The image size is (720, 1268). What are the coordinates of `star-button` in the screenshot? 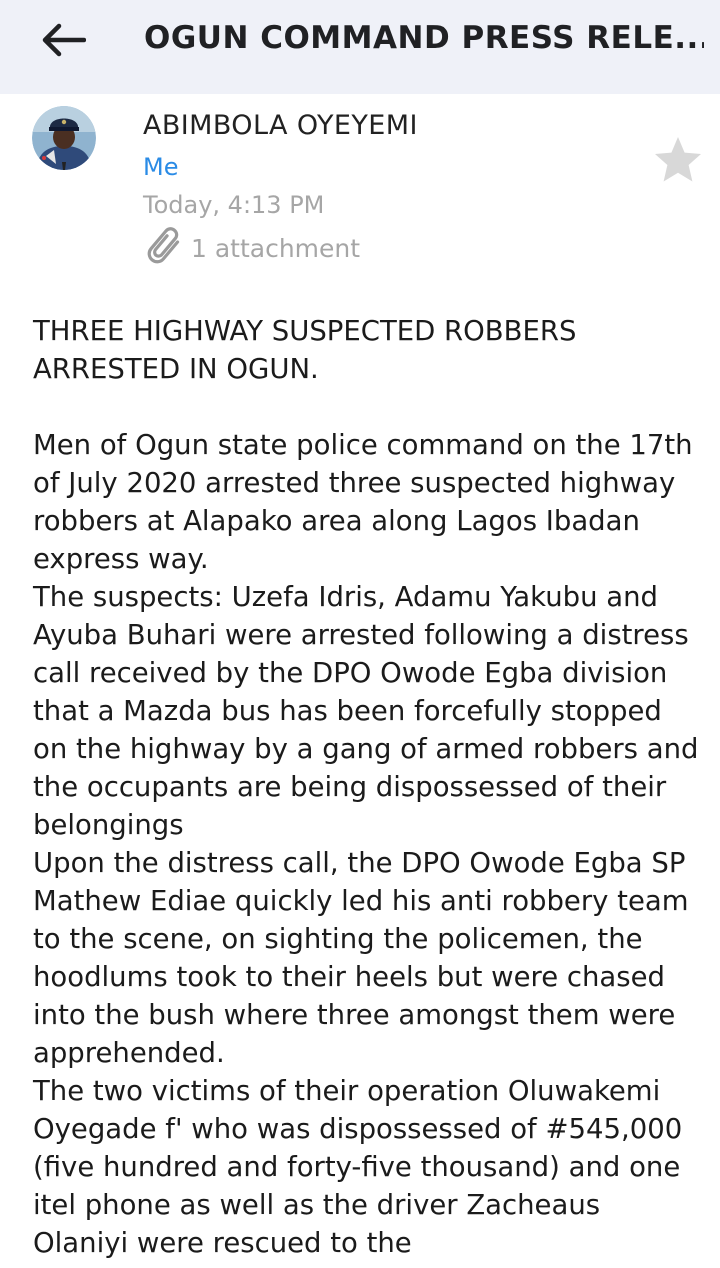 It's located at (678, 160).